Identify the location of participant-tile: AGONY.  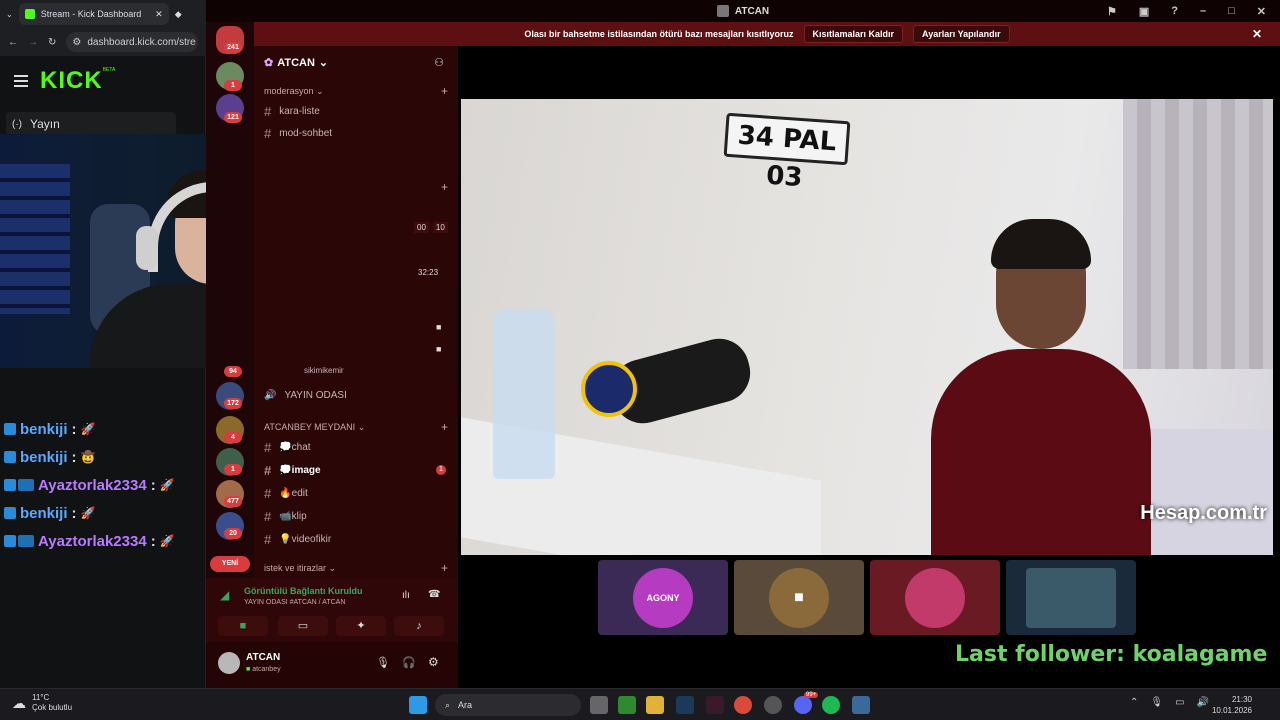
(663, 597).